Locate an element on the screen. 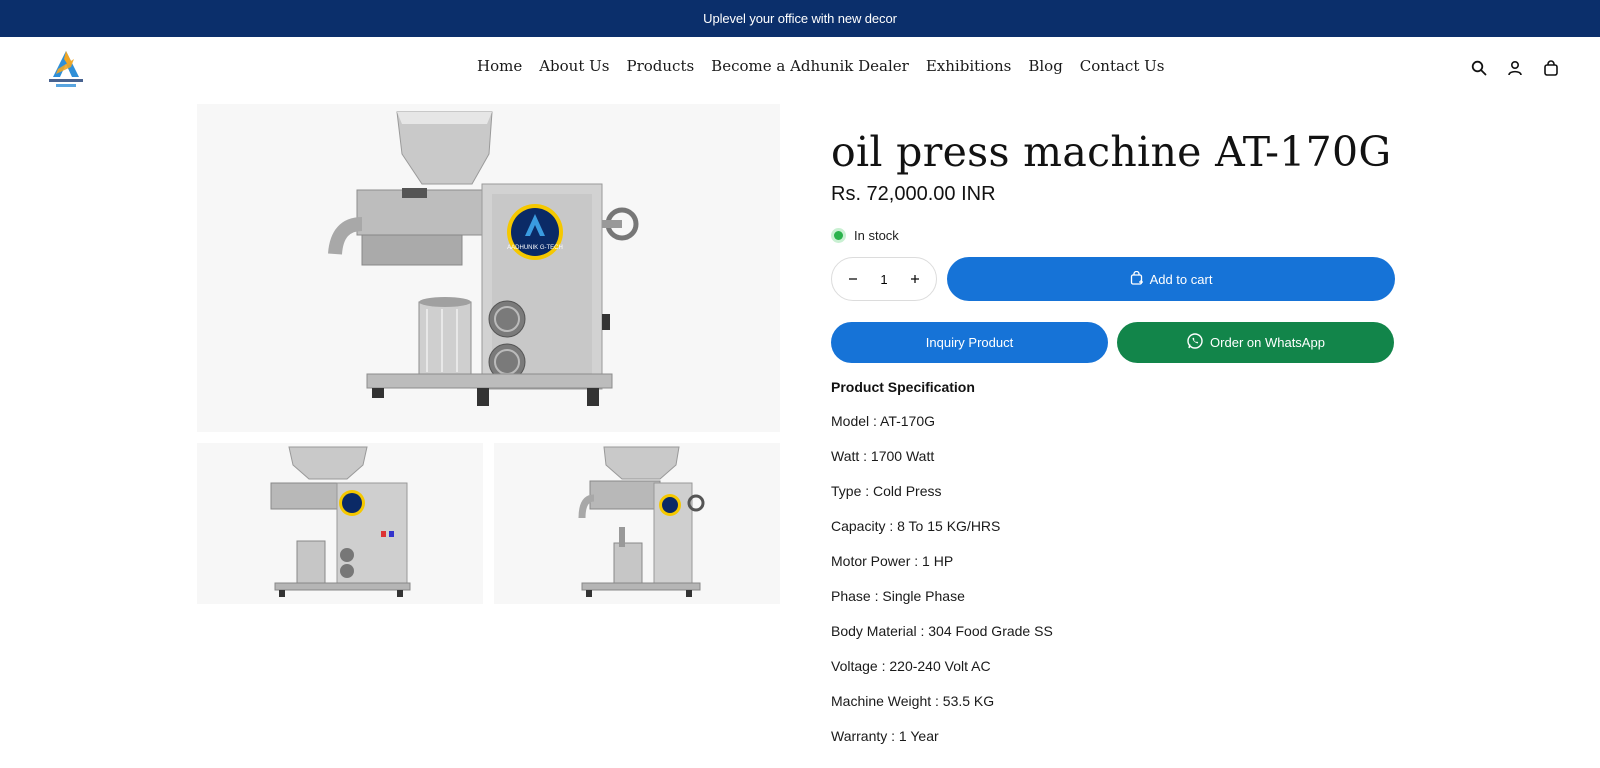  stock-indicator-icon is located at coordinates (838, 236).